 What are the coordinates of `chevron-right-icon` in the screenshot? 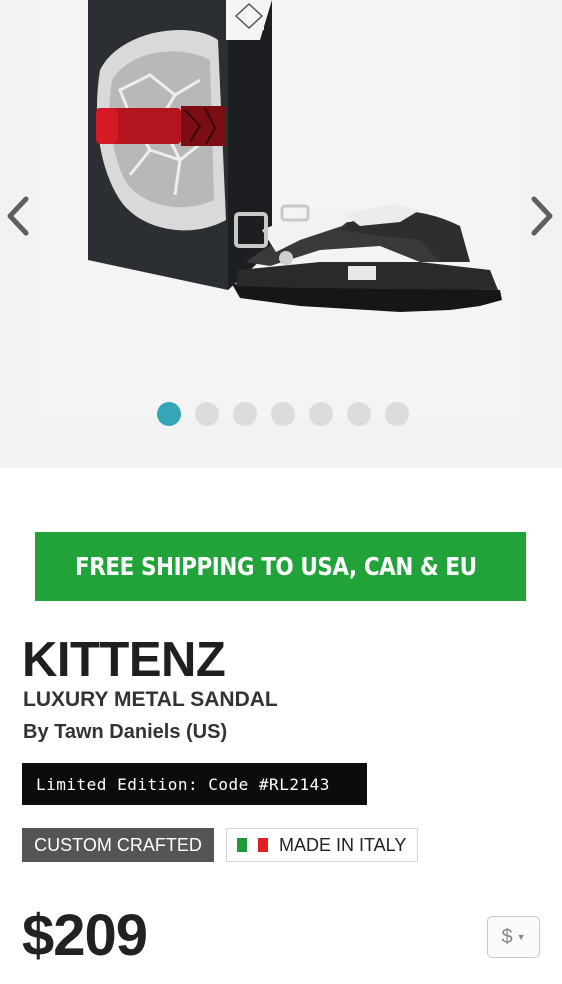 It's located at (542, 216).